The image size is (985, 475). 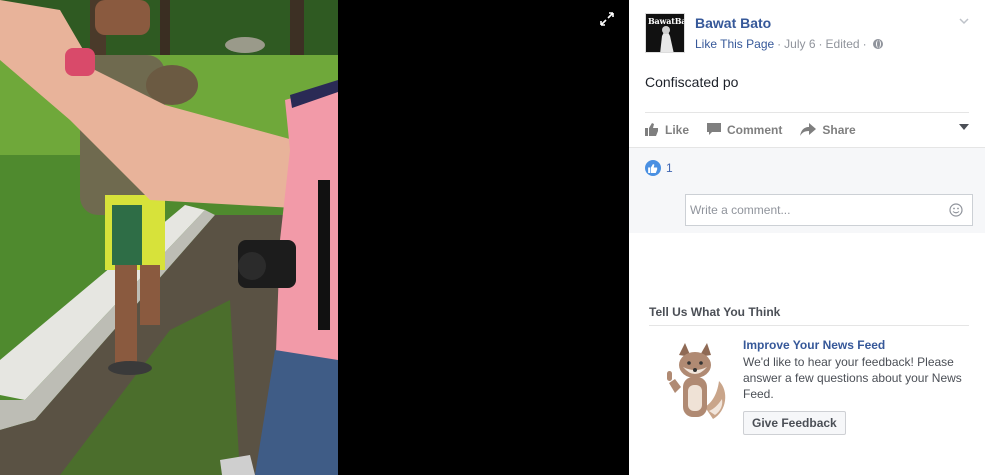 I want to click on share-options-caret-icon, so click(x=964, y=127).